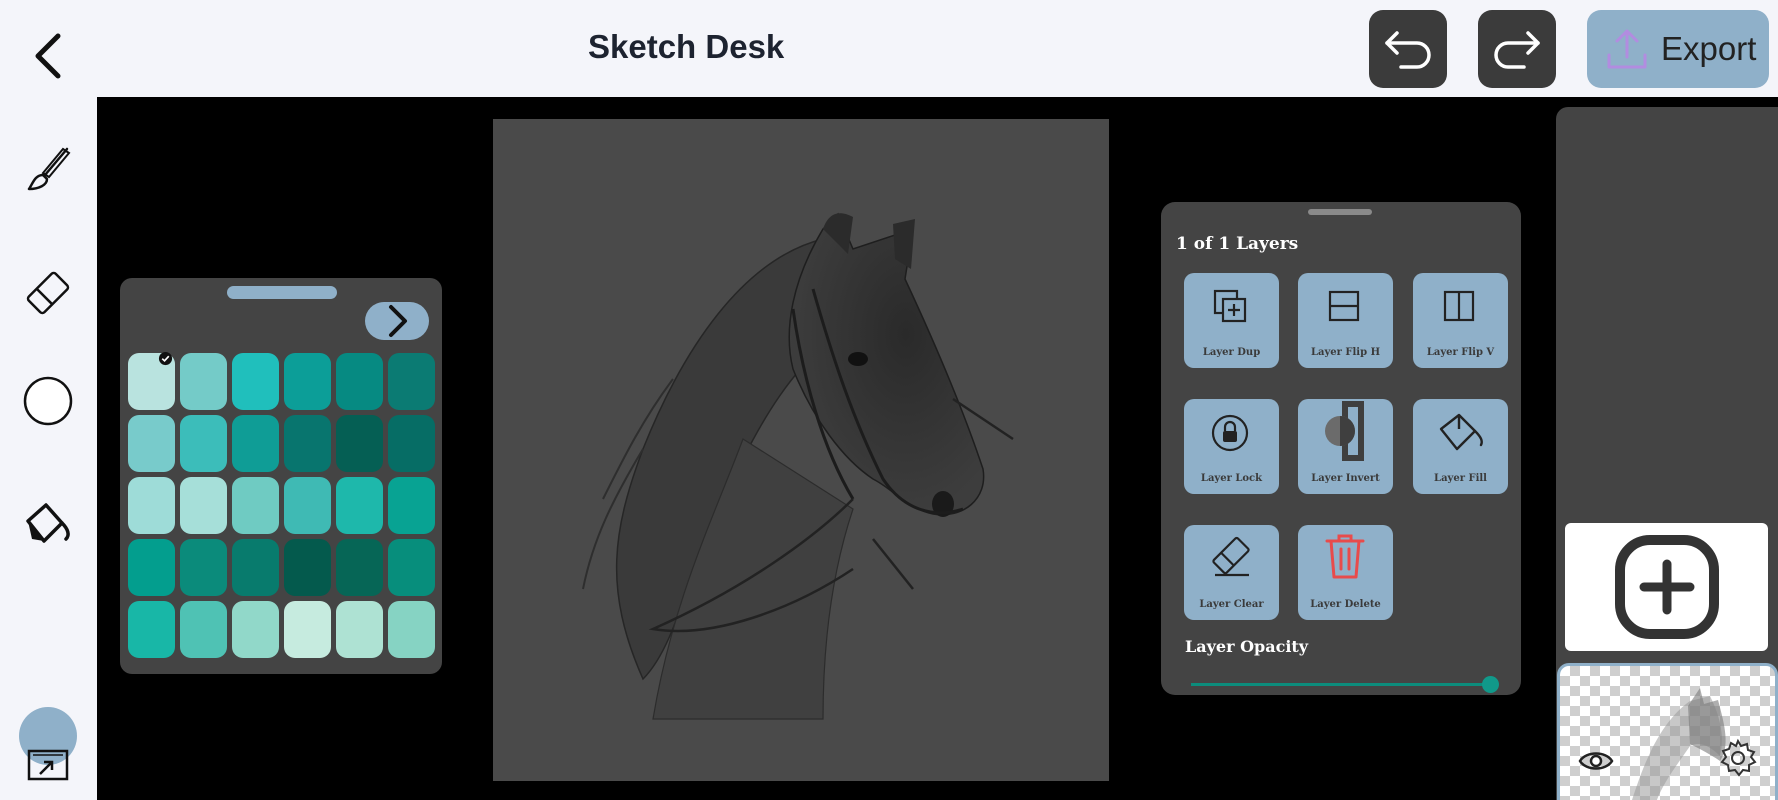 The image size is (1778, 800). I want to click on trash-icon, so click(1345, 556).